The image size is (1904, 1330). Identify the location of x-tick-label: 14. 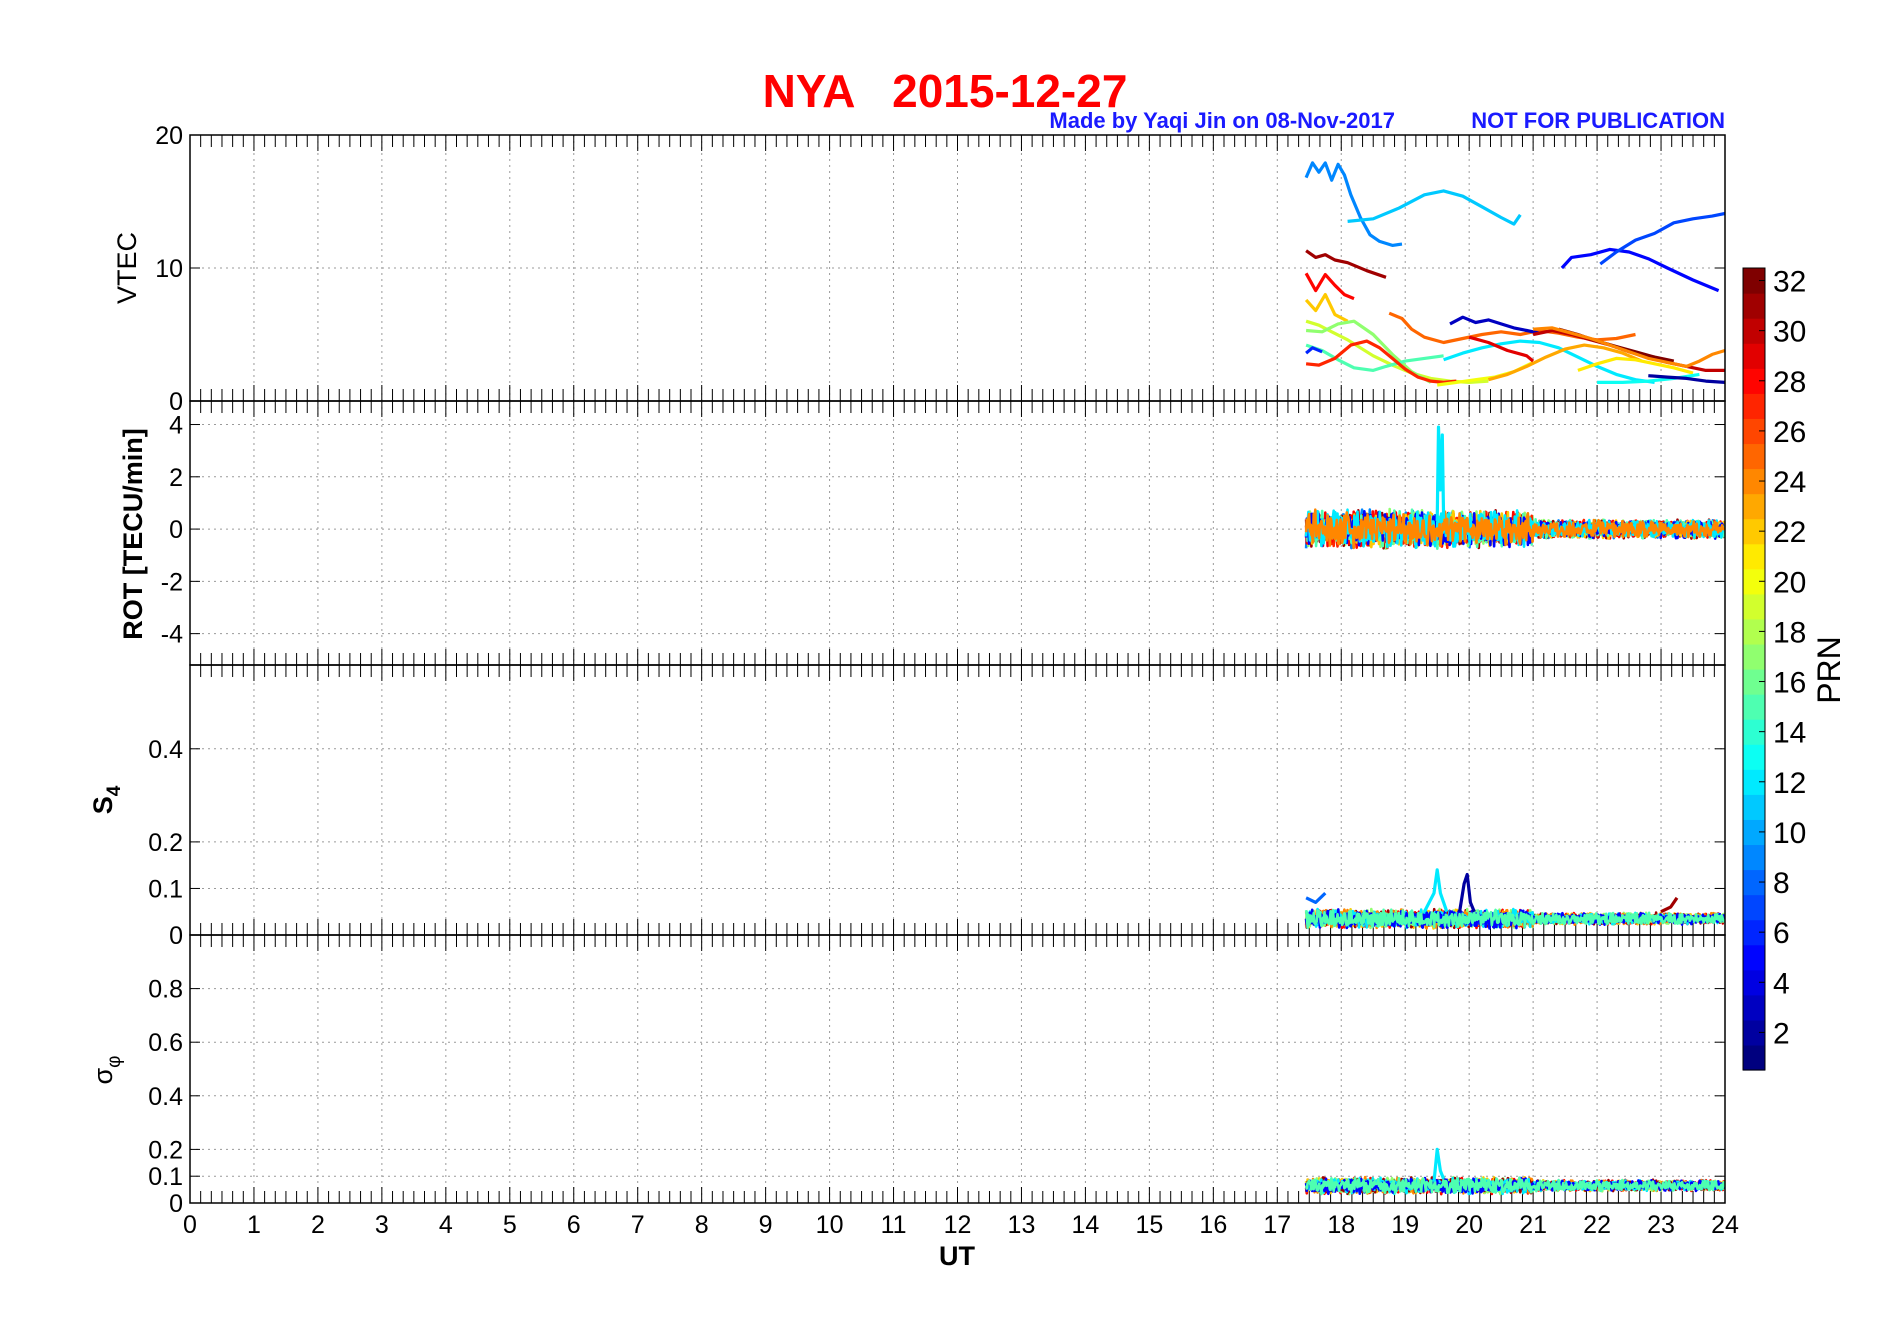
(1086, 1225).